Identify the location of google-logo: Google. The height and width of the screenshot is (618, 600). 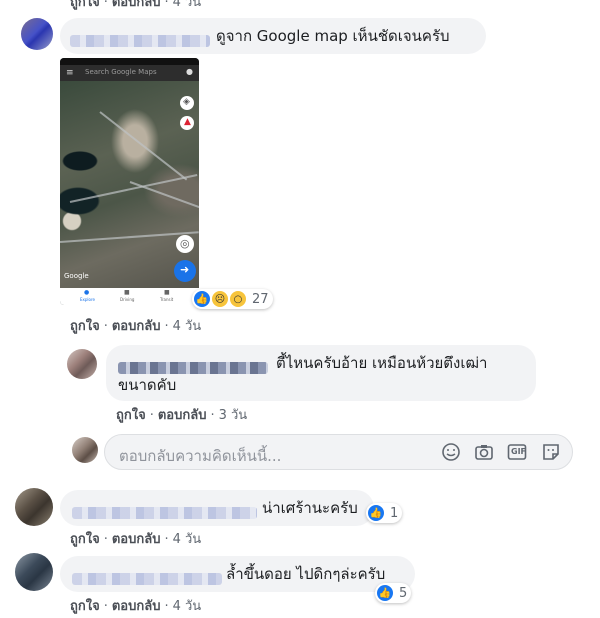
(76, 276).